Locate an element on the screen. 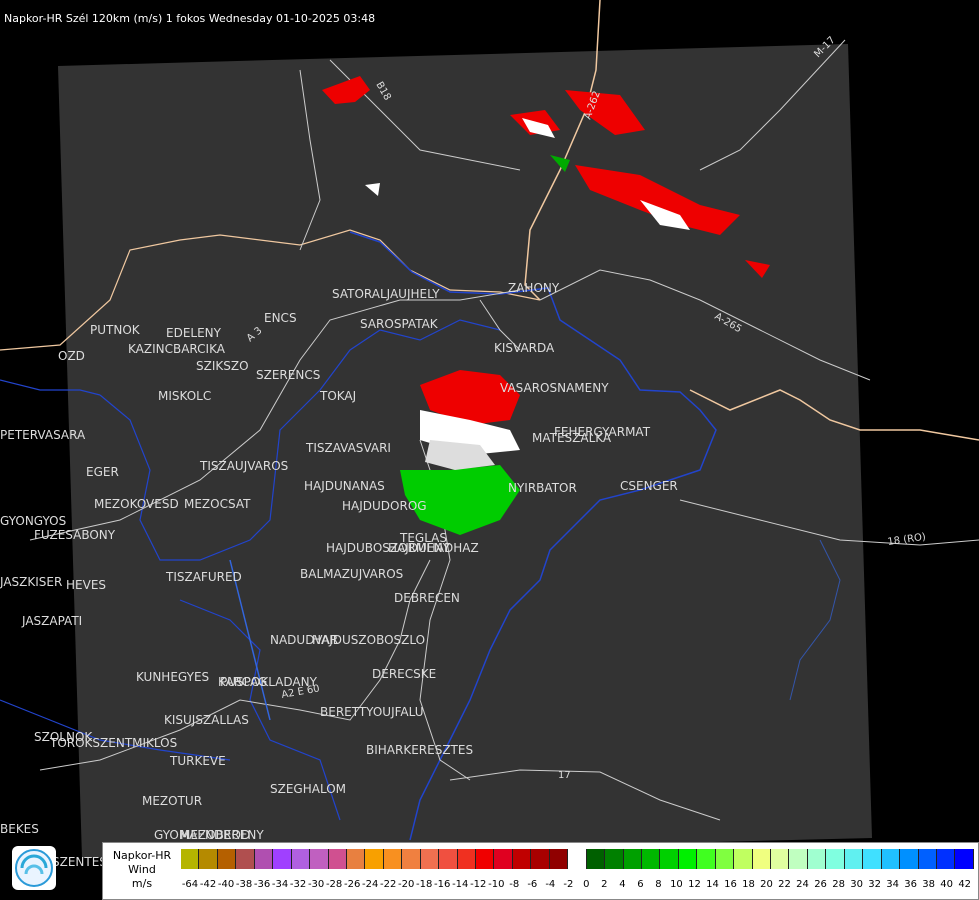 The height and width of the screenshot is (900, 979). legend-tick: -30 is located at coordinates (316, 884).